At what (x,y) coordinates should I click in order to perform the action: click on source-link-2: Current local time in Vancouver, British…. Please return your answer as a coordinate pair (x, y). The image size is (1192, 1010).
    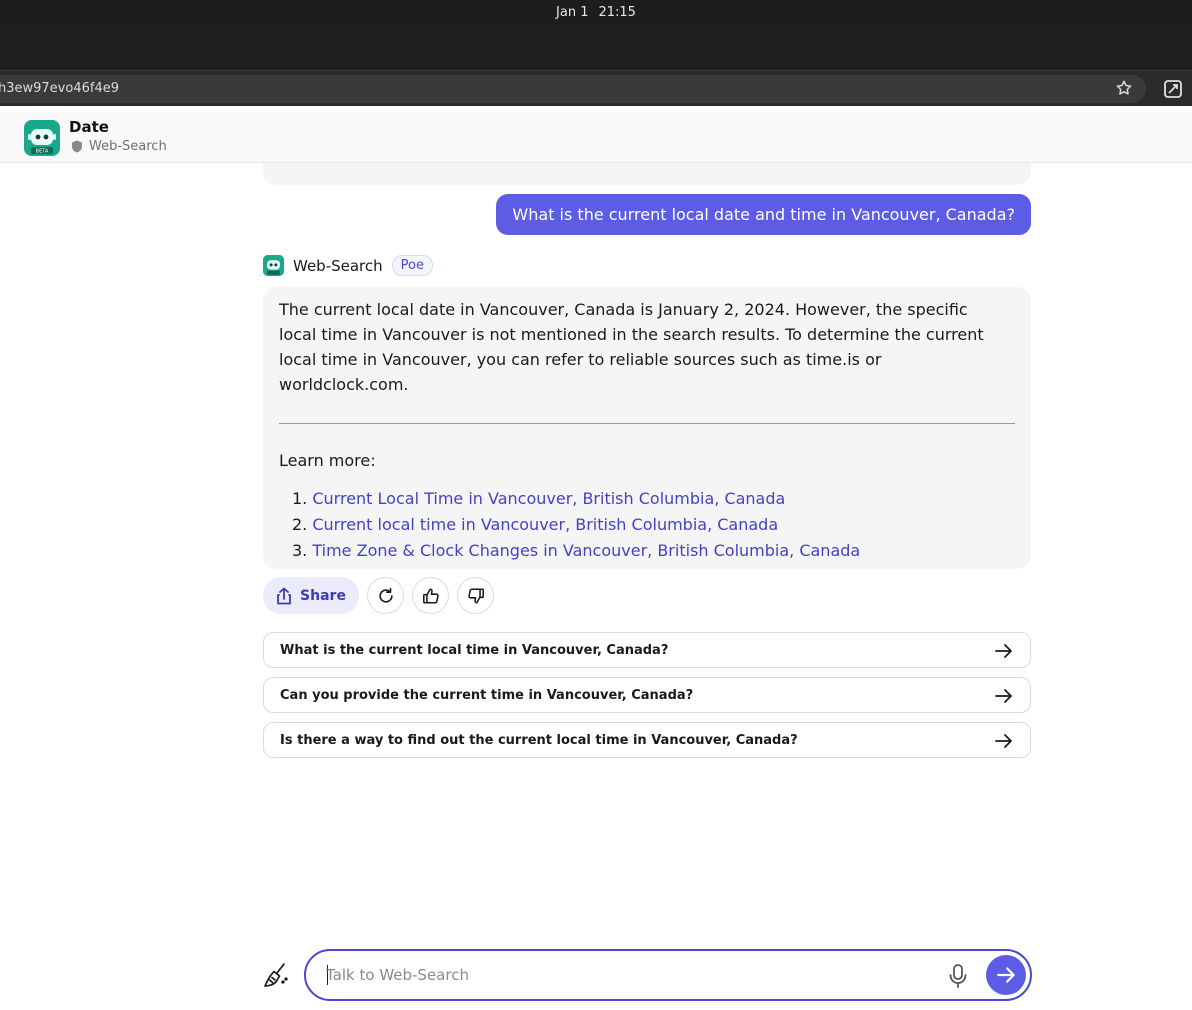
    Looking at the image, I should click on (545, 524).